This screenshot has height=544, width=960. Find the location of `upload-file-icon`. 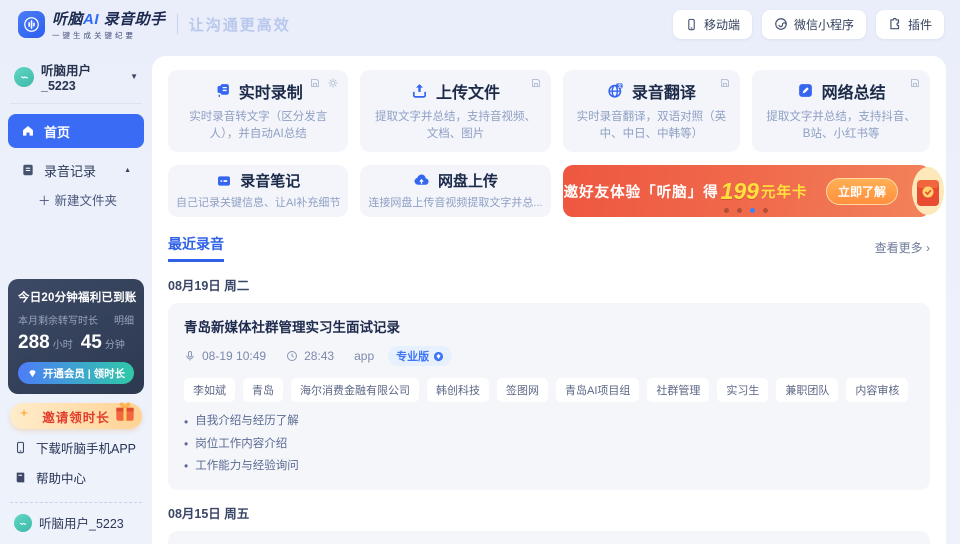

upload-file-icon is located at coordinates (419, 90).